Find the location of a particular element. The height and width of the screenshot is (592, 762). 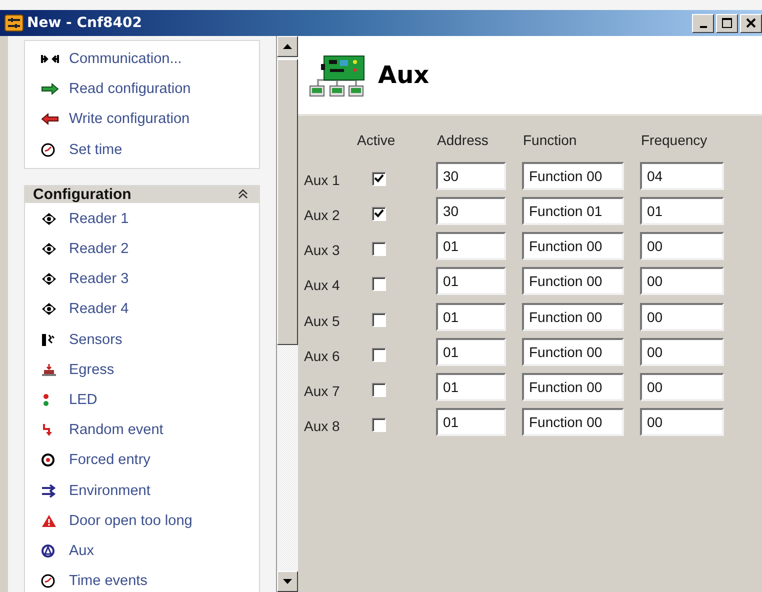

nav-link: Random event is located at coordinates (116, 430).